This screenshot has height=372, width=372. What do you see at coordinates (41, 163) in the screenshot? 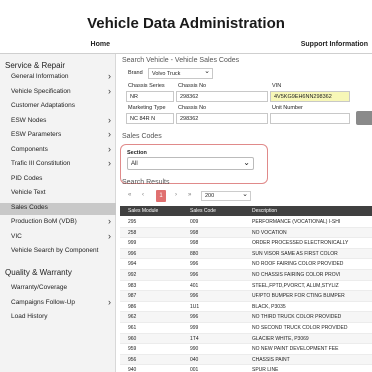
I see `sidebar-item-label: Trafic III Constitution` at bounding box center [41, 163].